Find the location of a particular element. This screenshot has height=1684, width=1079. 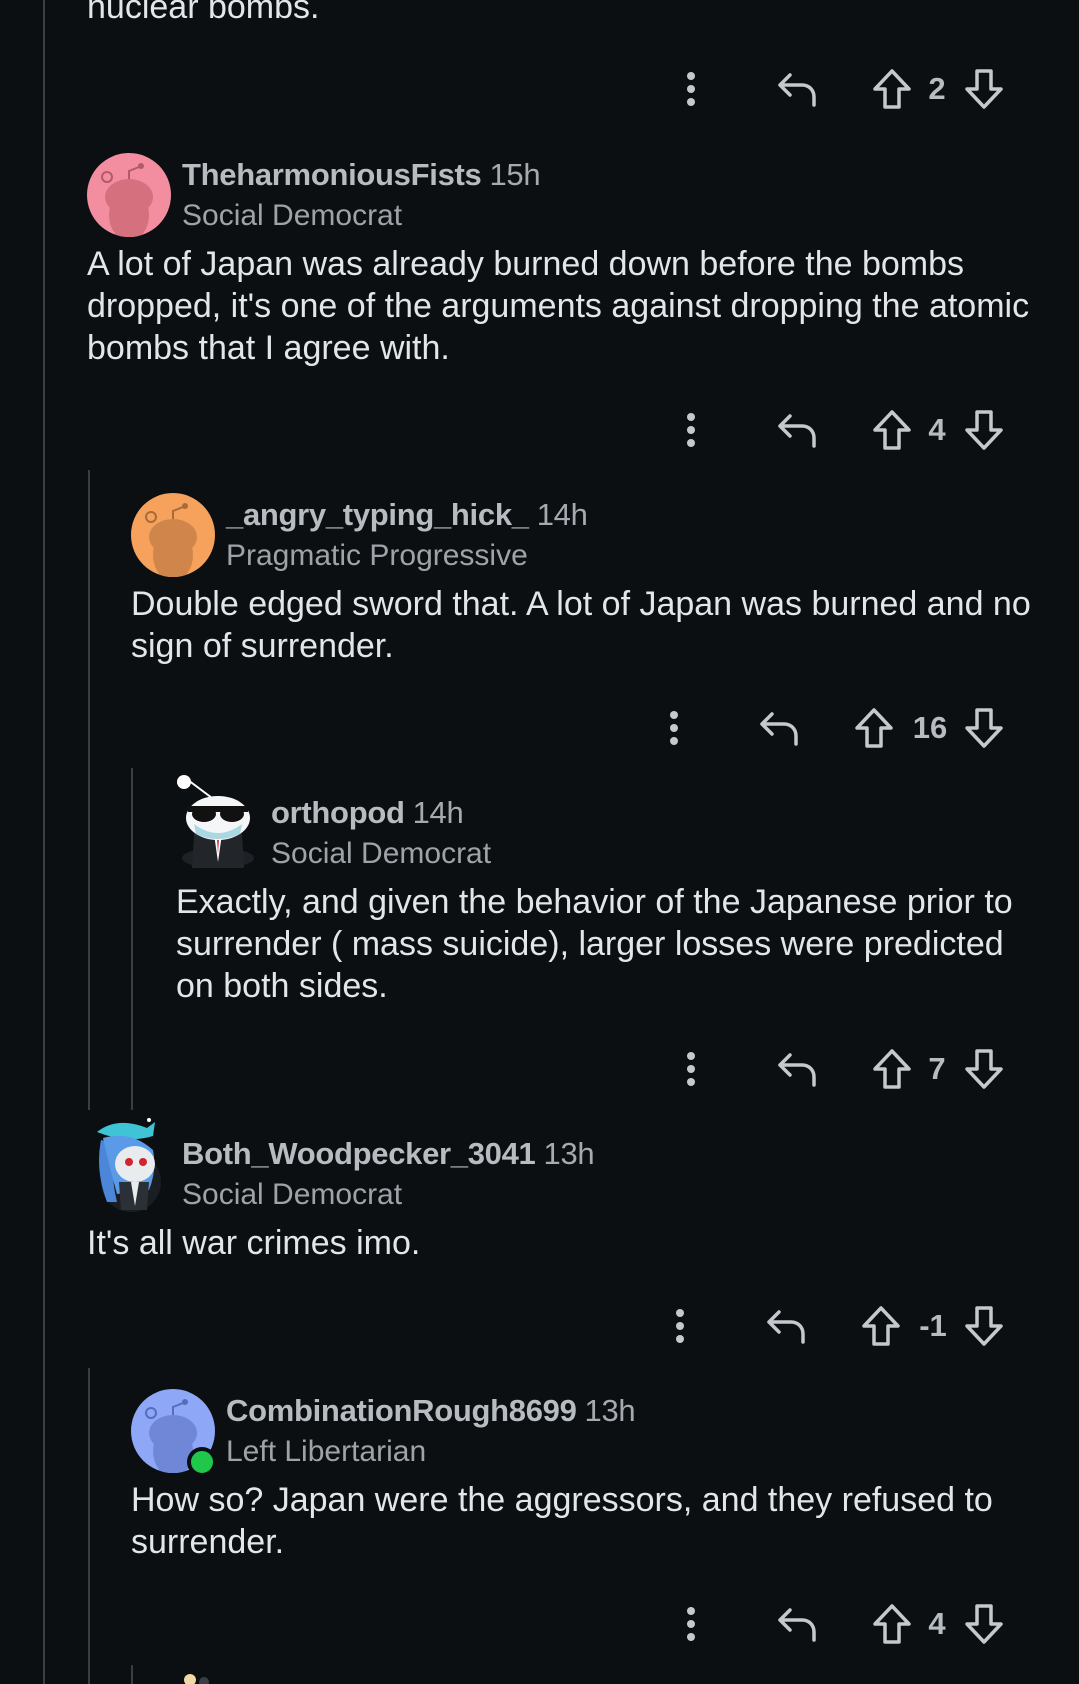

username-text: Both_Woodpecker_3041 is located at coordinates (359, 1153).